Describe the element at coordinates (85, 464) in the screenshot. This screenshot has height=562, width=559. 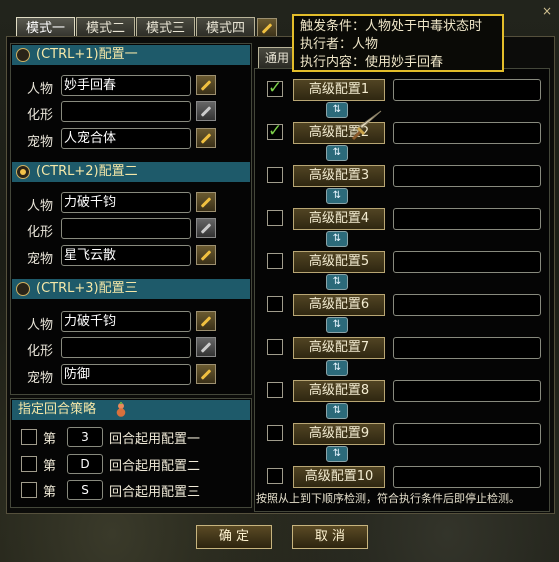
I see `strategy-2-round-field: D` at that location.